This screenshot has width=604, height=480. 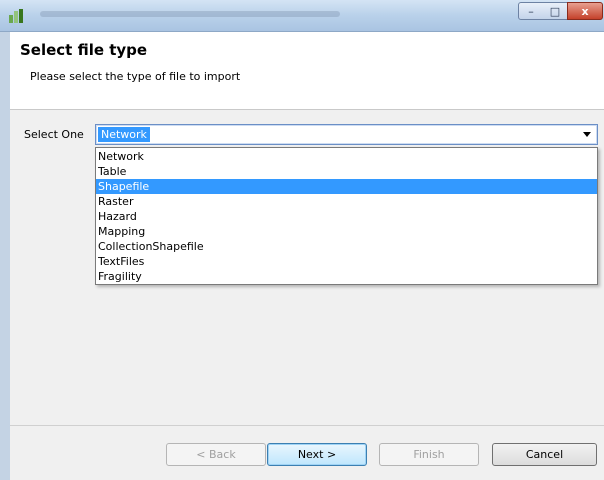 What do you see at coordinates (124, 134) in the screenshot?
I see `selected-value: Network` at bounding box center [124, 134].